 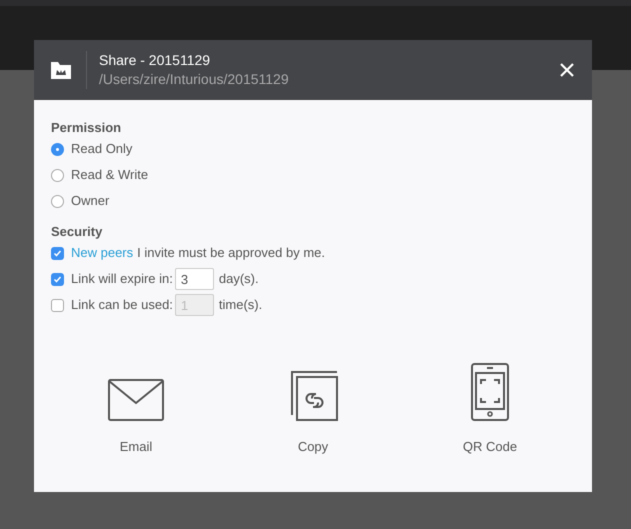 What do you see at coordinates (240, 305) in the screenshot?
I see `unit-label: time(s).` at bounding box center [240, 305].